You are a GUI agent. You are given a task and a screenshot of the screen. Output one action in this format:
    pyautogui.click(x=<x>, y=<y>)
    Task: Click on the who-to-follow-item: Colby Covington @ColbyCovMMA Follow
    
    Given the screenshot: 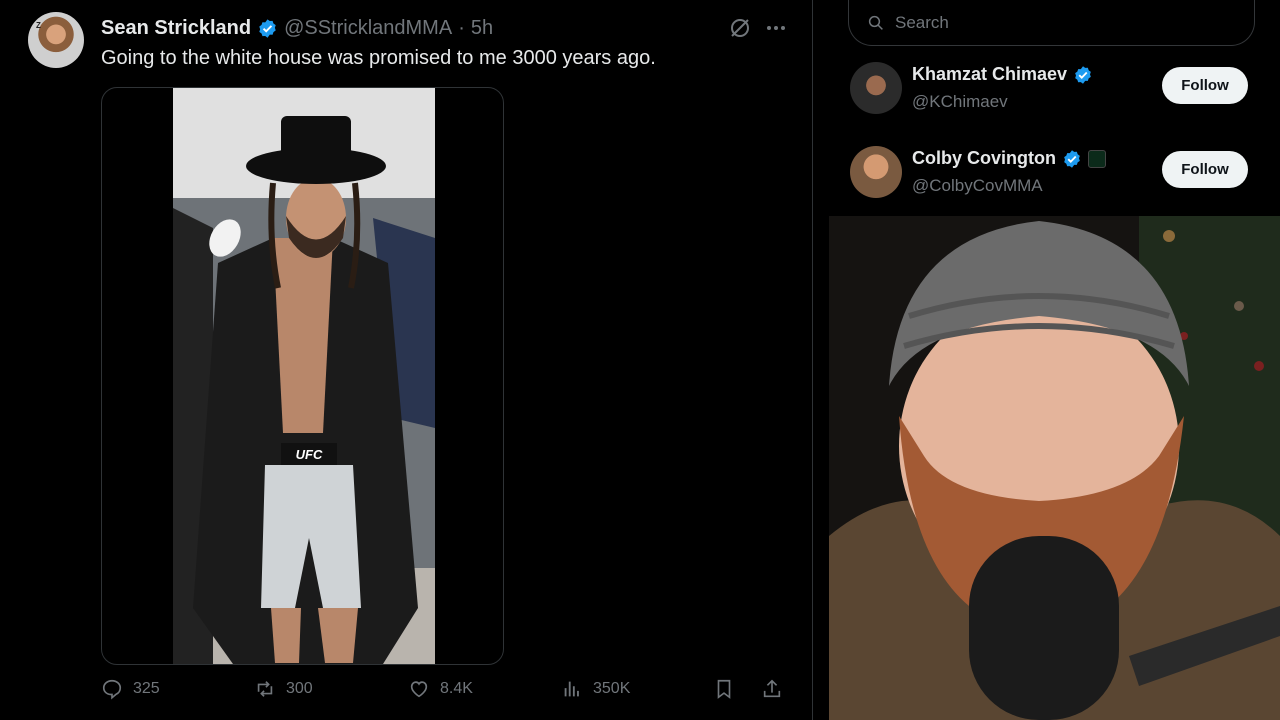 What is the action you would take?
    pyautogui.click(x=1053, y=176)
    